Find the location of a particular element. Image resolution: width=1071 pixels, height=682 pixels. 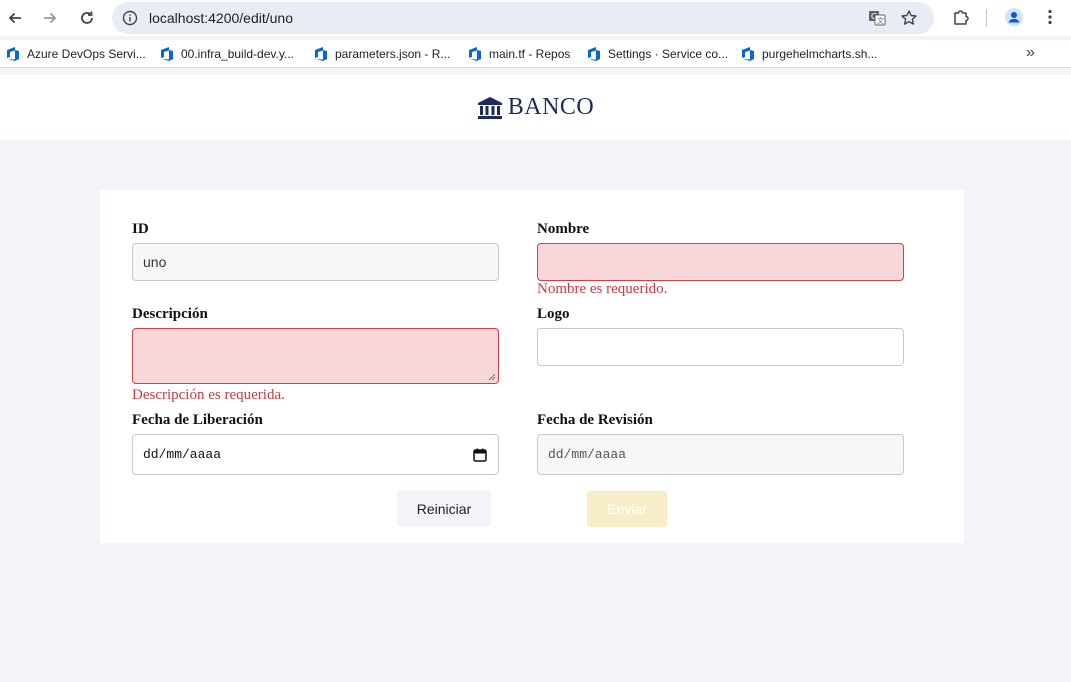

info-icon is located at coordinates (130, 18).